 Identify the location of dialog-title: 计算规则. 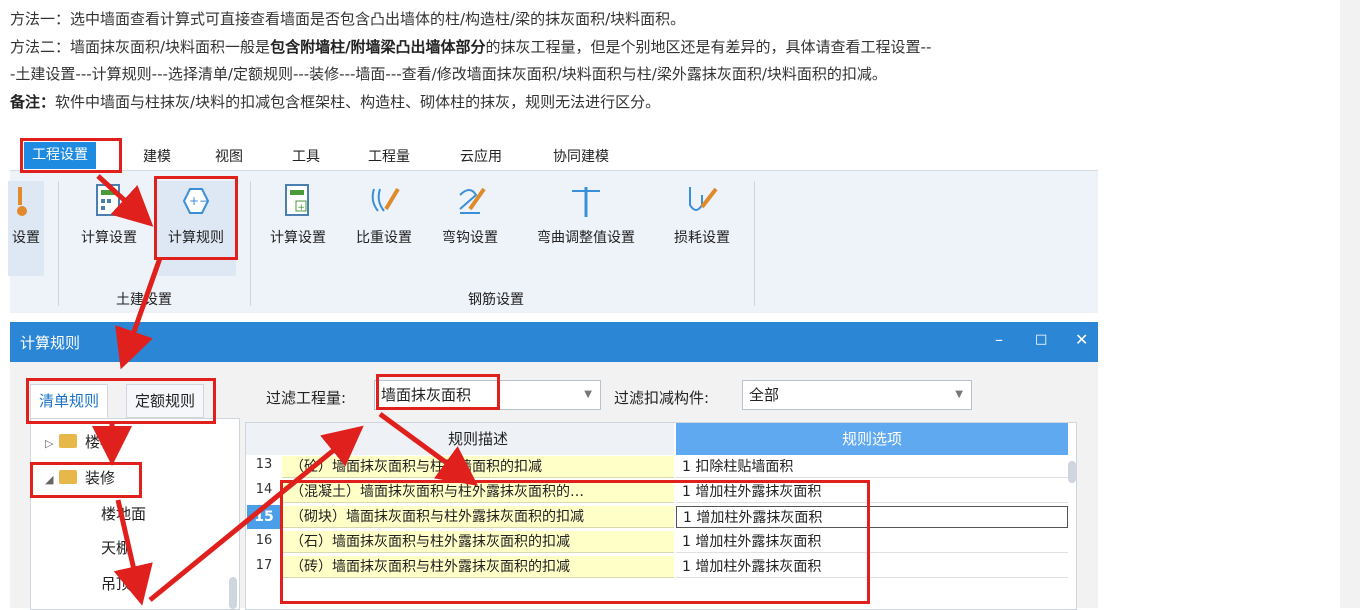
(50, 343).